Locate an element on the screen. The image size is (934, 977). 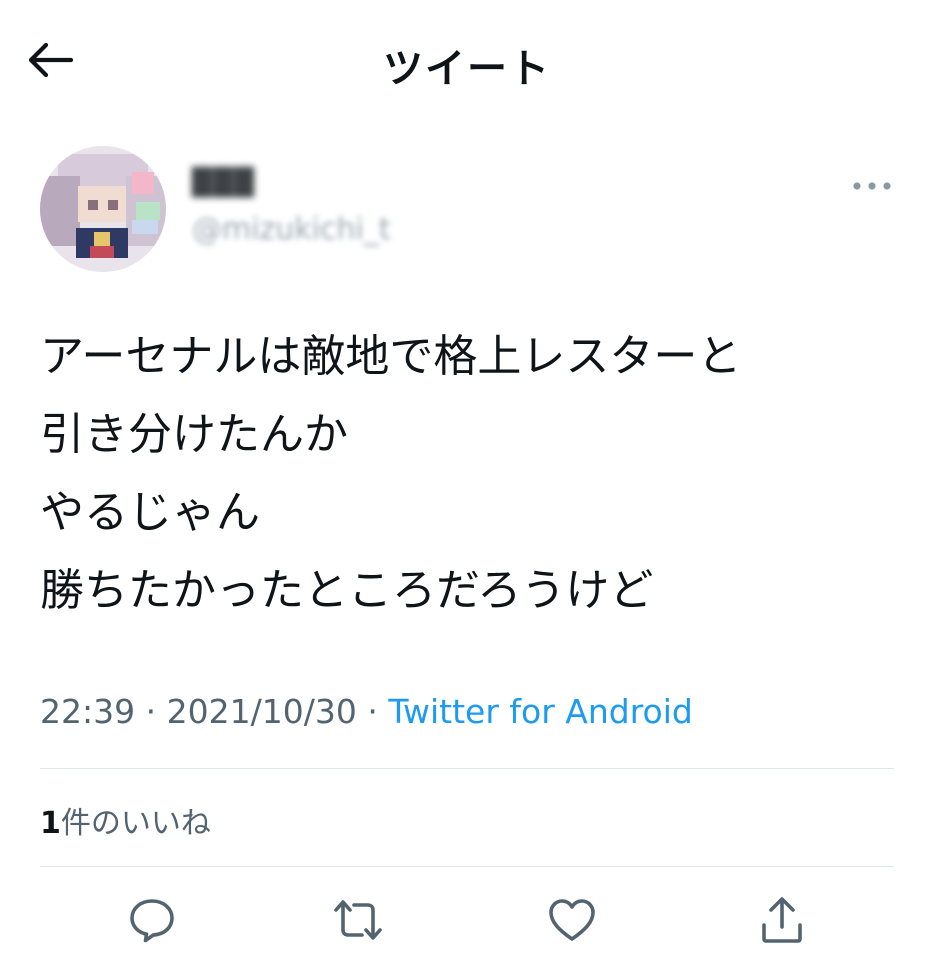
like-button is located at coordinates (572, 920).